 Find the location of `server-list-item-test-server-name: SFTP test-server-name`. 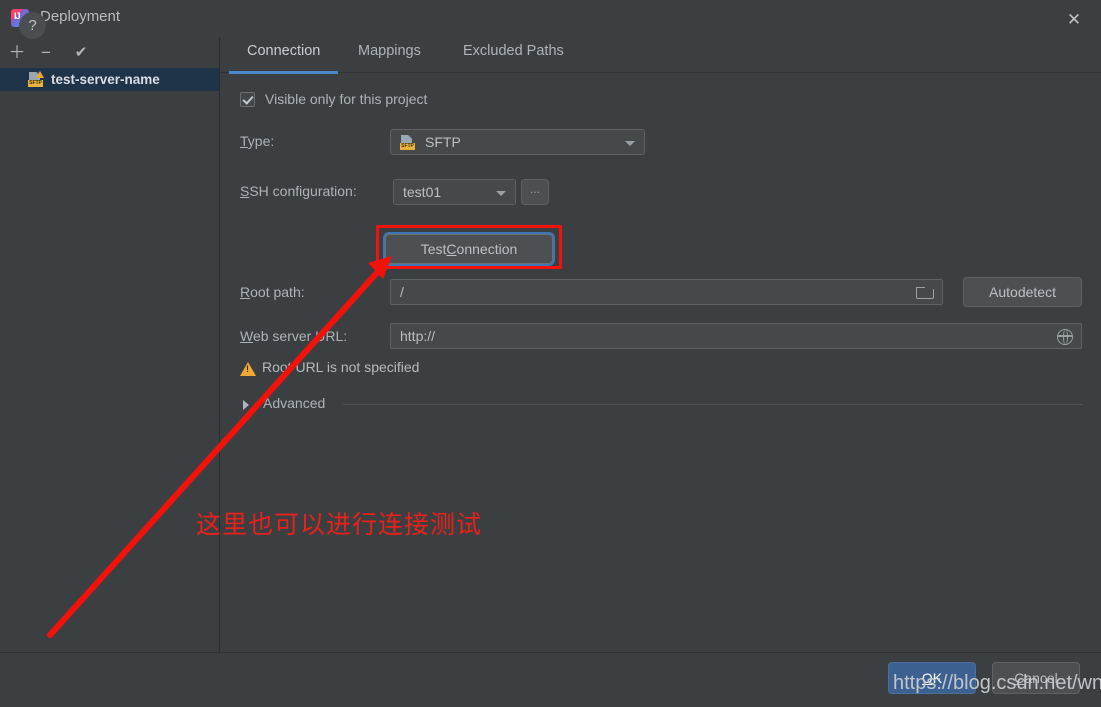

server-list-item-test-server-name: SFTP test-server-name is located at coordinates (109, 79).